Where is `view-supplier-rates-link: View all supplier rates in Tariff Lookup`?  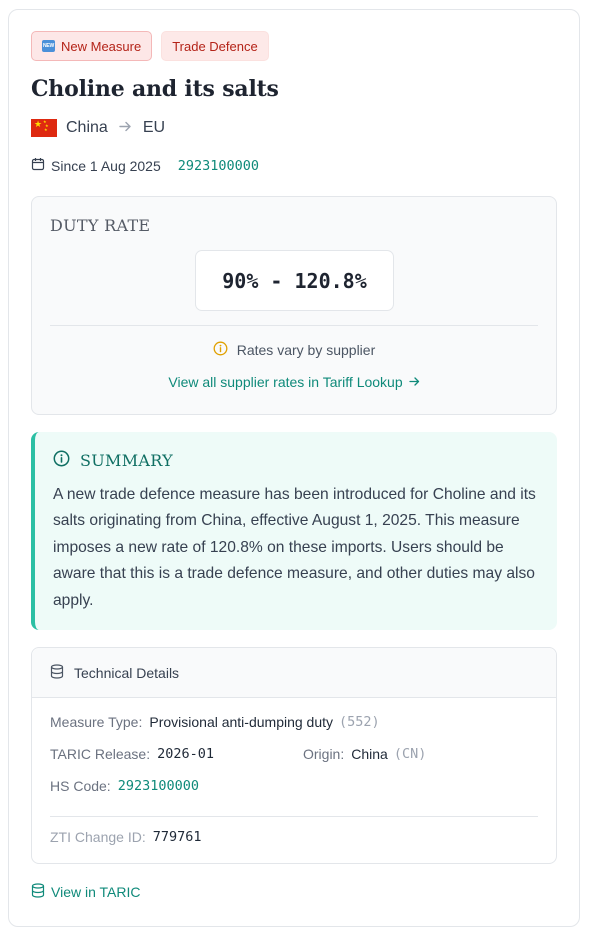 view-supplier-rates-link: View all supplier rates in Tariff Lookup is located at coordinates (294, 382).